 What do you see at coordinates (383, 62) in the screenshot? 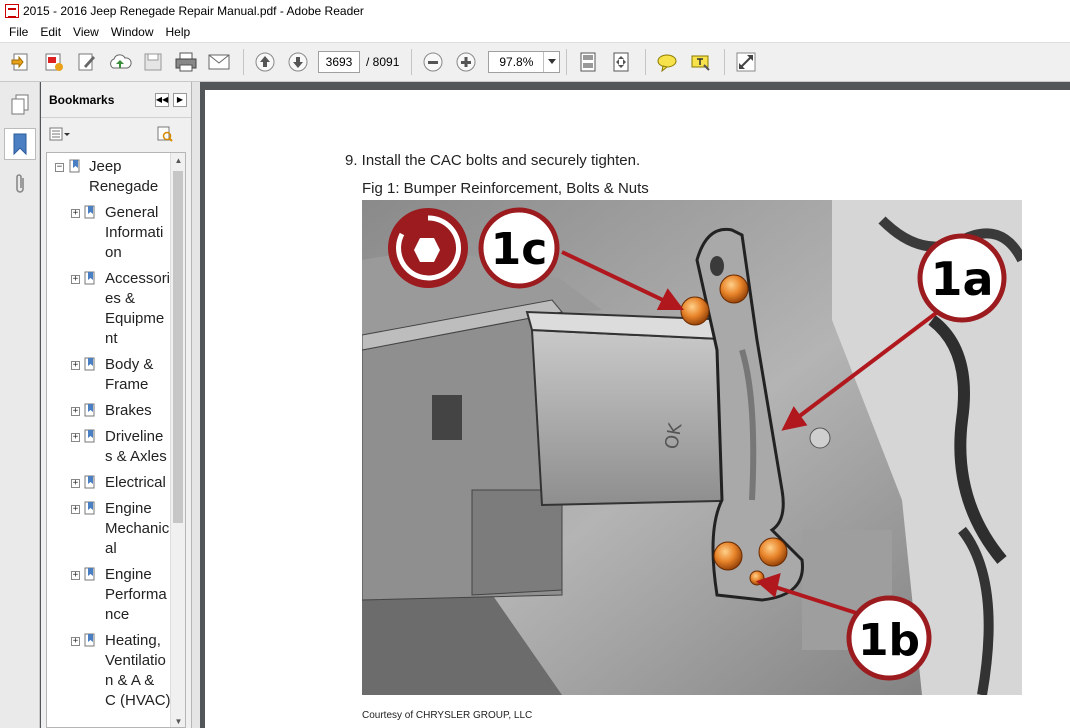
I see `page-total: / 8091` at bounding box center [383, 62].